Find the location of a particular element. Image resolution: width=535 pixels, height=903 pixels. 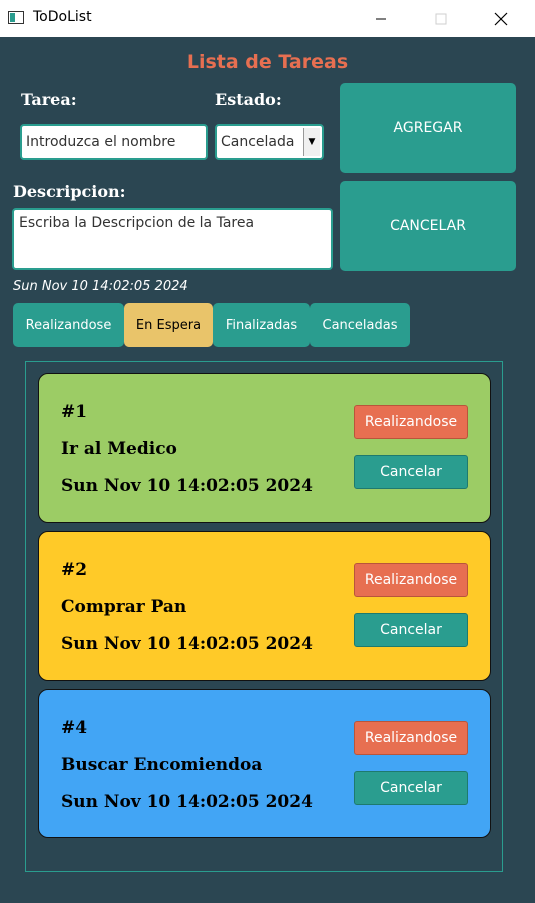

title-bar: ToDoList is located at coordinates (267, 18).